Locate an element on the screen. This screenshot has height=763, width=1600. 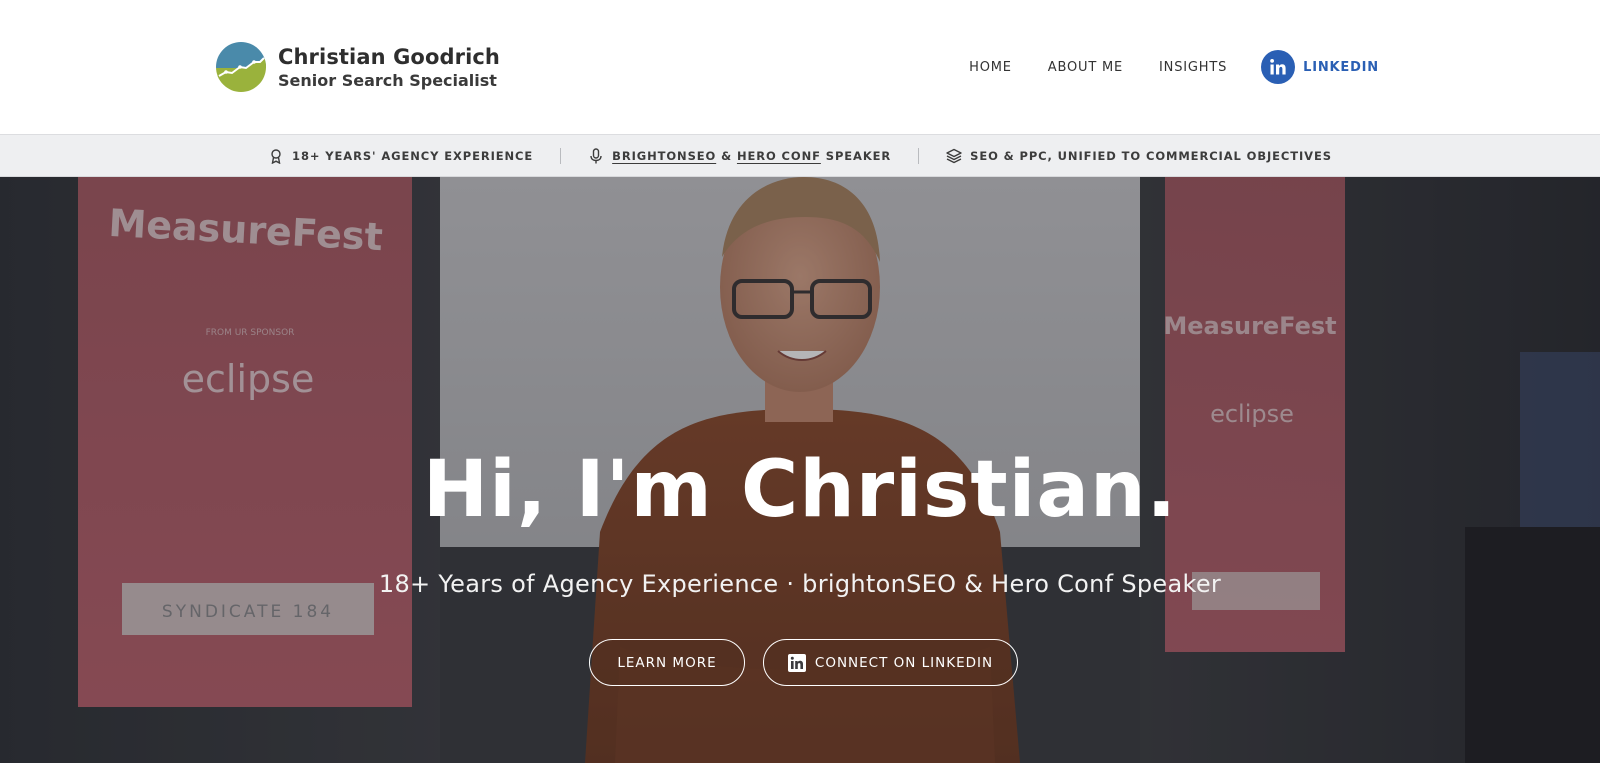
nav-linkedin: LINKEDIN is located at coordinates (1320, 67).